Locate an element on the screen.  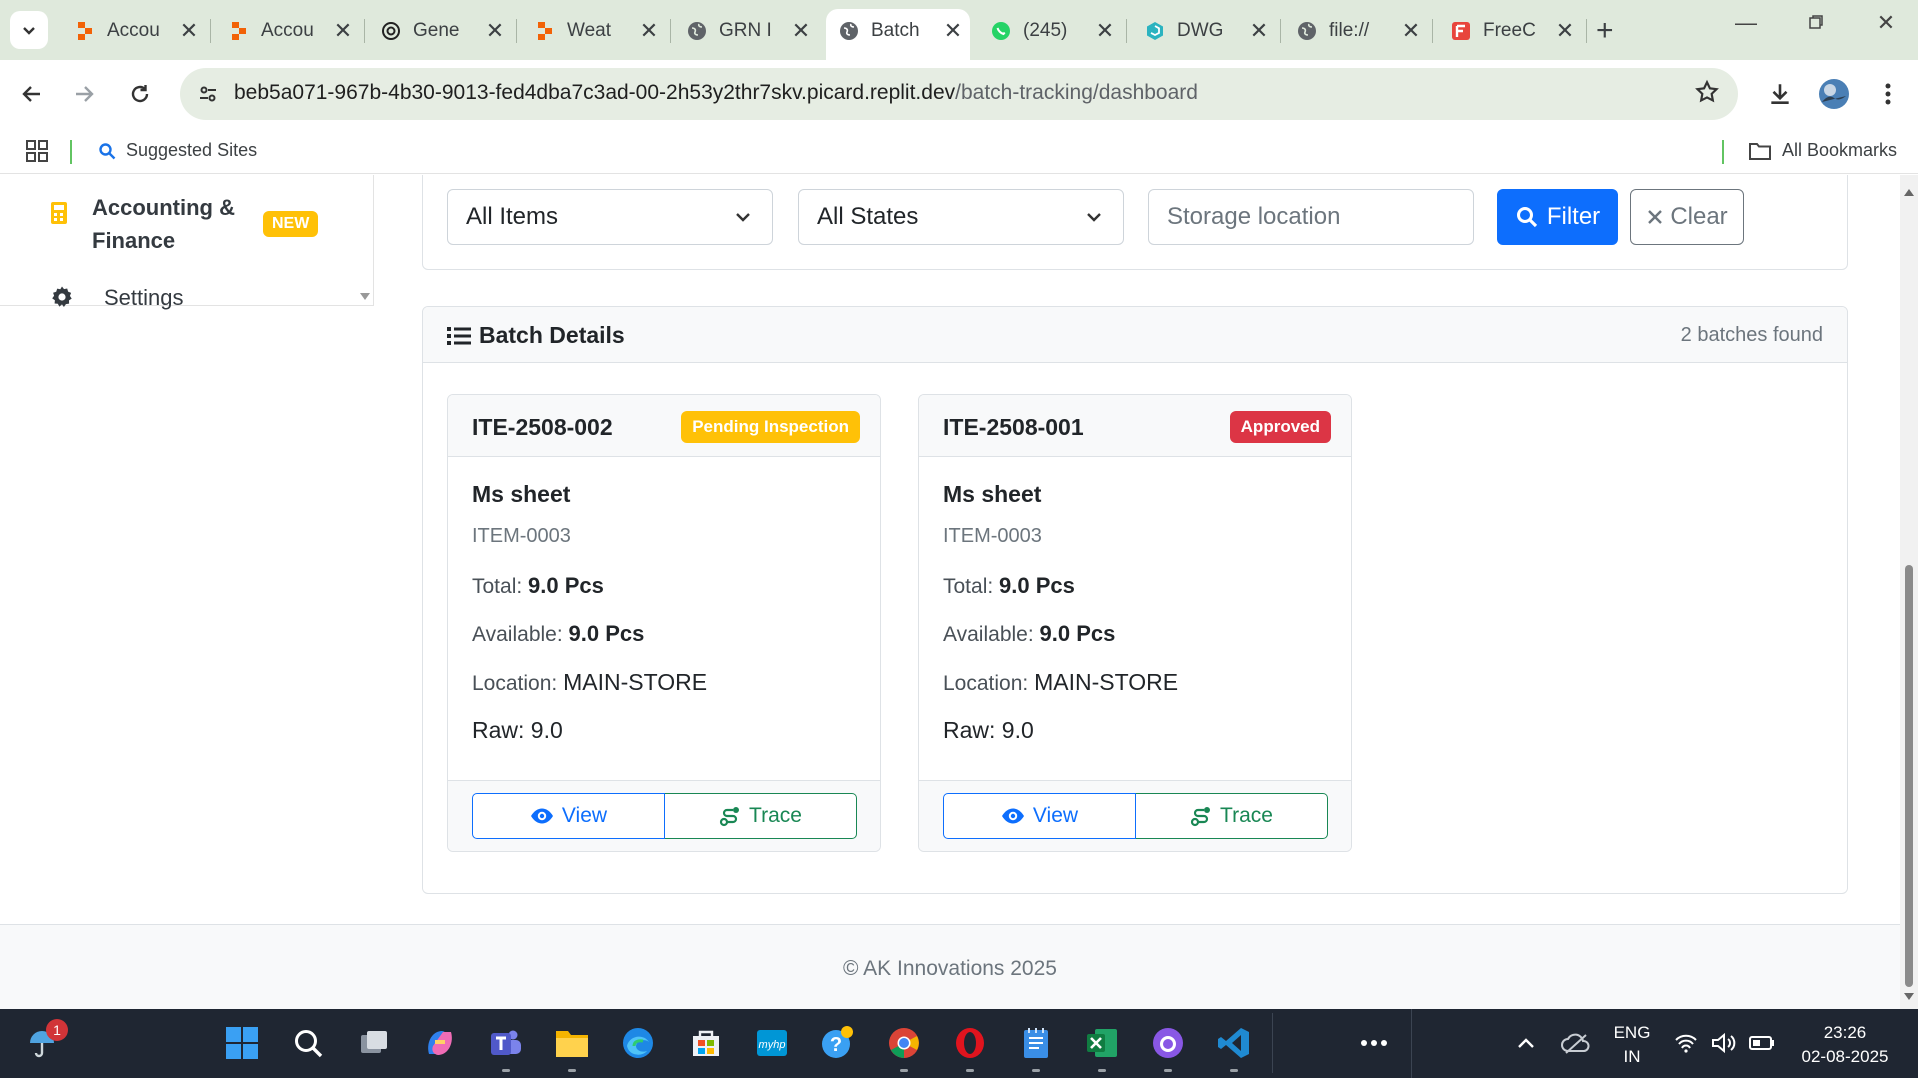
profile-avatar is located at coordinates (1834, 94).